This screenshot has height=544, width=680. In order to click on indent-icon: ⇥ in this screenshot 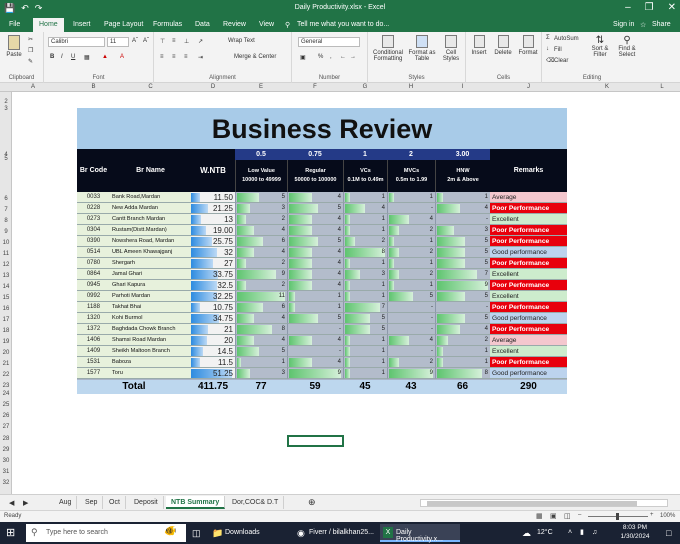, I will do `click(200, 57)`.